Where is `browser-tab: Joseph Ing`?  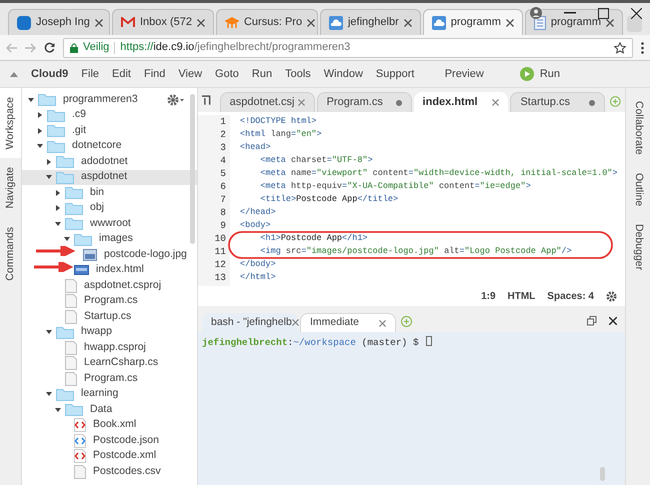 browser-tab: Joseph Ing is located at coordinates (59, 22).